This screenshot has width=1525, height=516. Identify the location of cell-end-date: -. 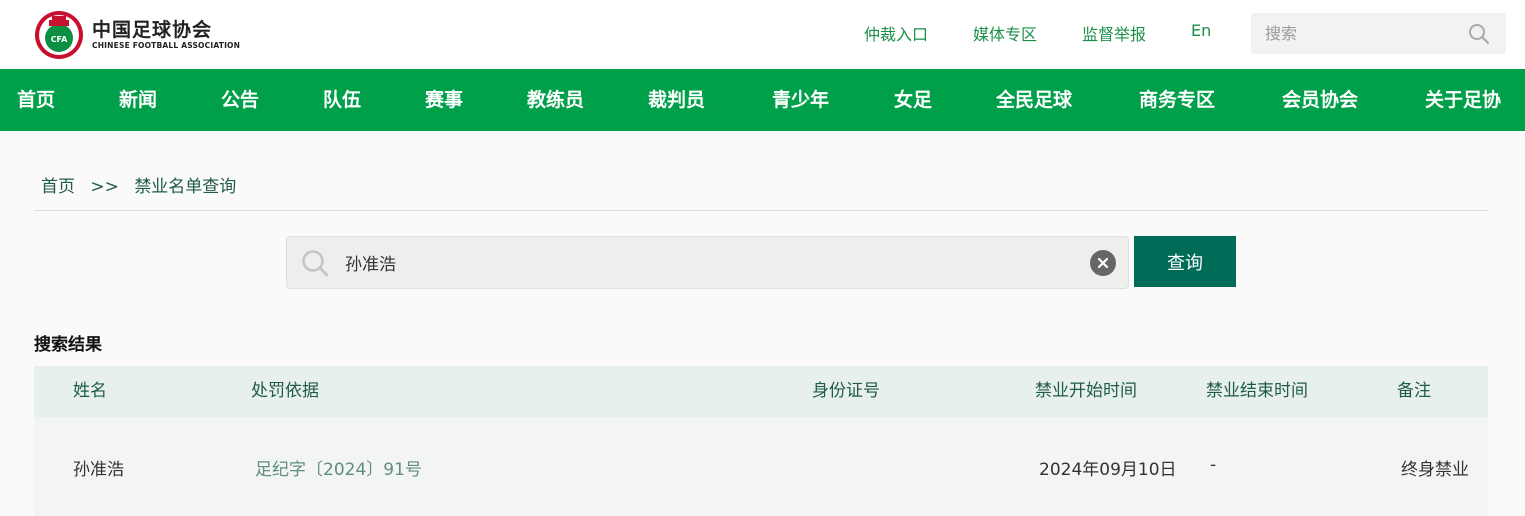
(1213, 465).